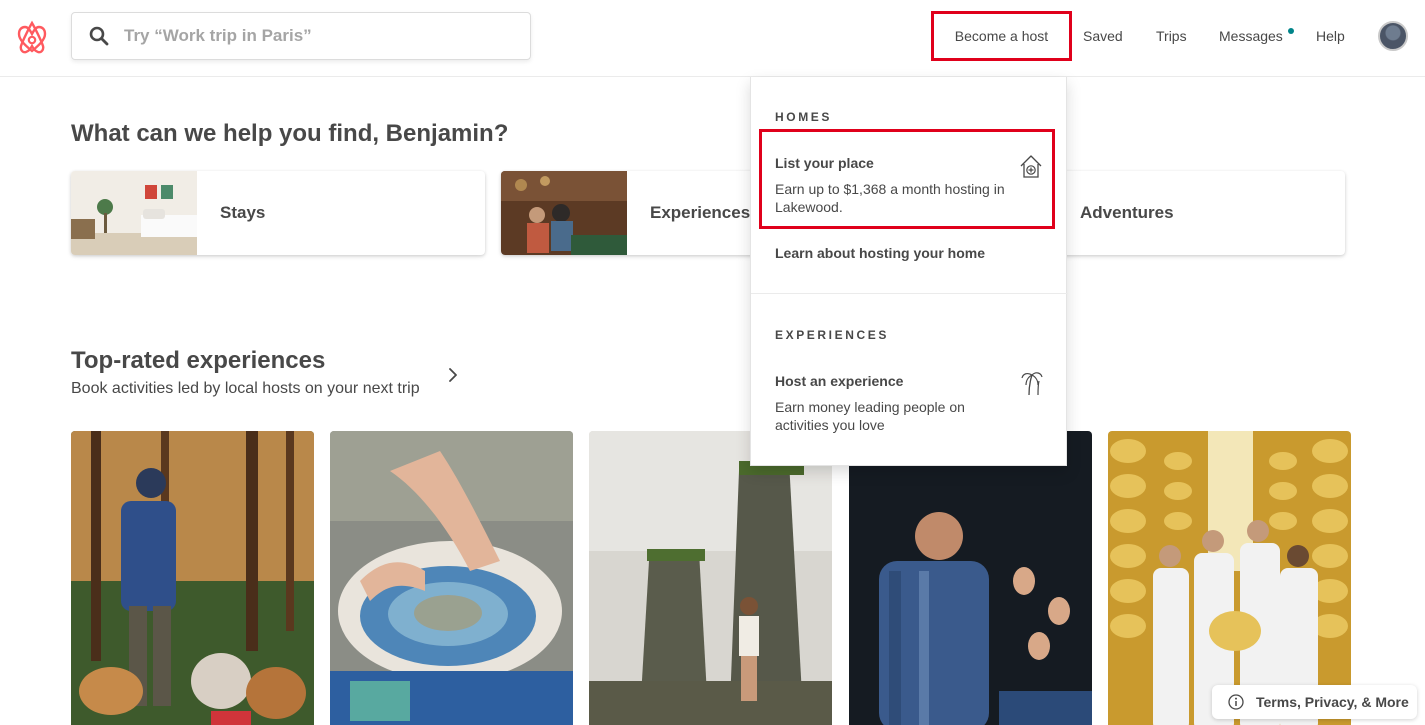 The height and width of the screenshot is (725, 1425). I want to click on unread-dot, so click(1291, 31).